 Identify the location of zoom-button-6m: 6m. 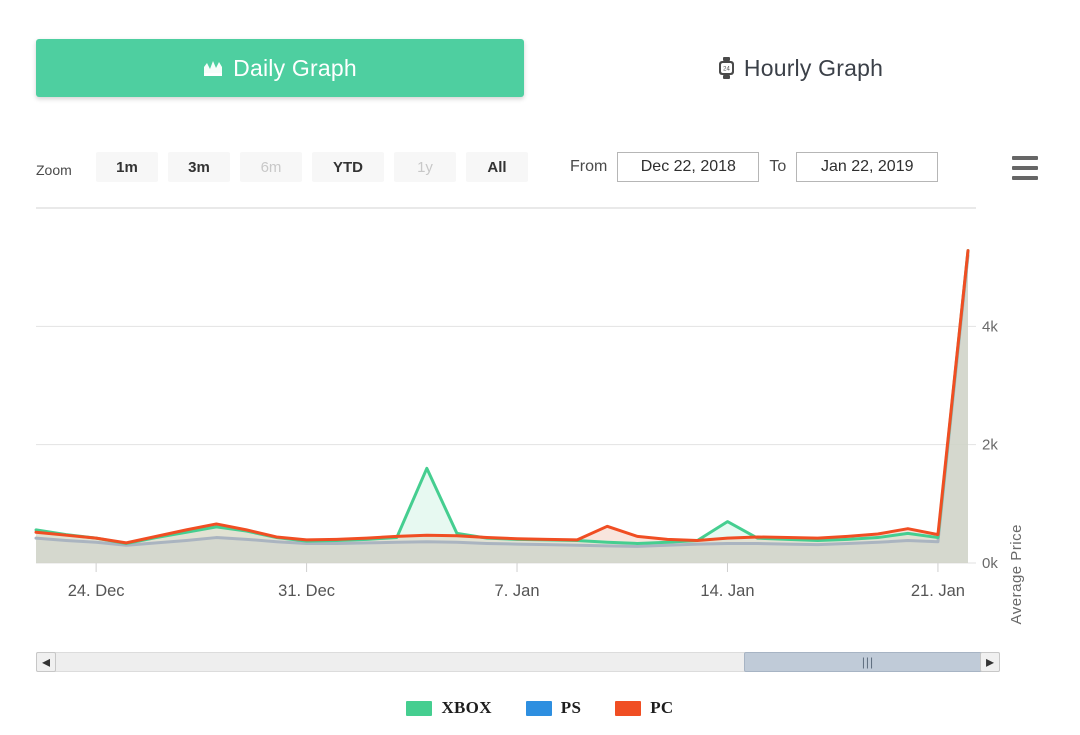
(271, 167).